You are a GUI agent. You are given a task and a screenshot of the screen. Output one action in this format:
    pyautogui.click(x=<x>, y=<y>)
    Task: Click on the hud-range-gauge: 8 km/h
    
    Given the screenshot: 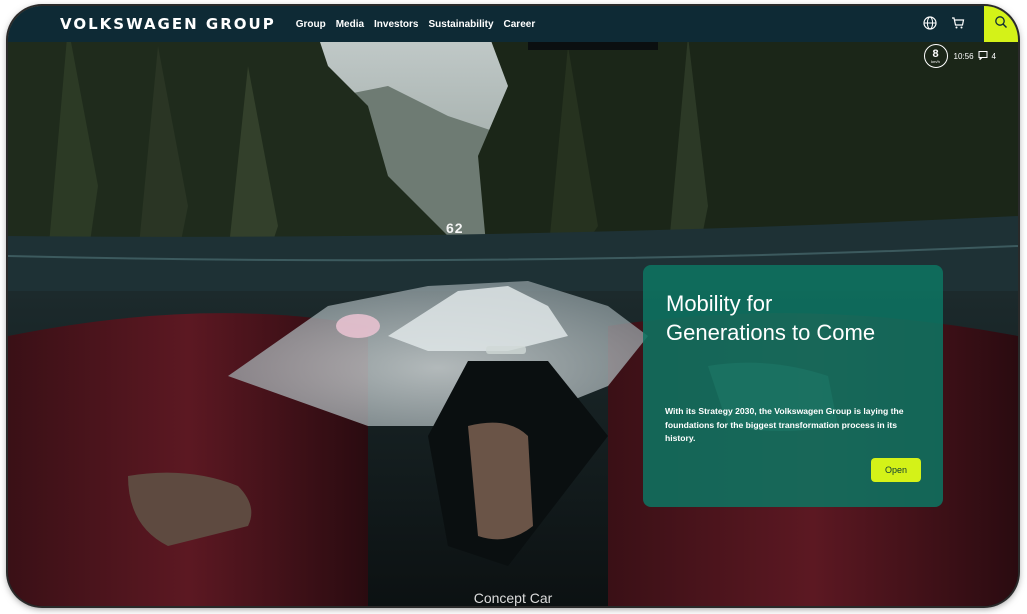 What is the action you would take?
    pyautogui.click(x=935, y=56)
    